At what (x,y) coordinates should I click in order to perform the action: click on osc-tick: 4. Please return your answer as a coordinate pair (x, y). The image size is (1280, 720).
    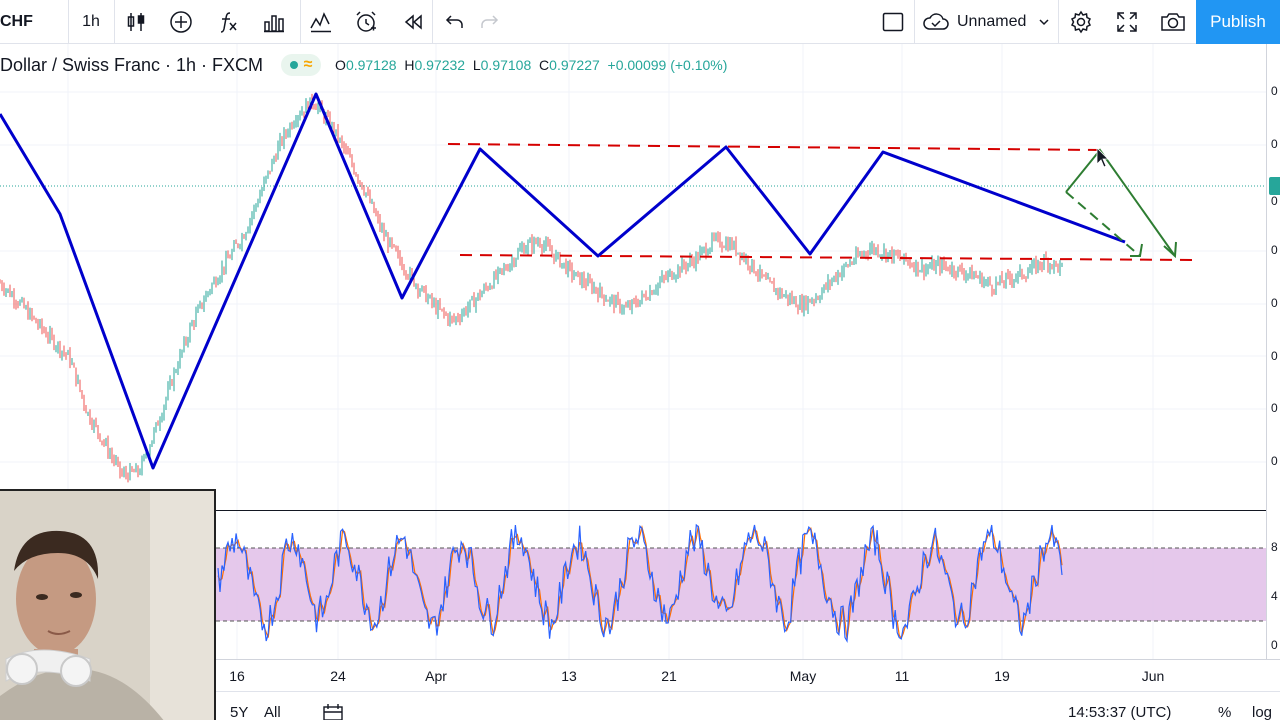
    Looking at the image, I should click on (1274, 596).